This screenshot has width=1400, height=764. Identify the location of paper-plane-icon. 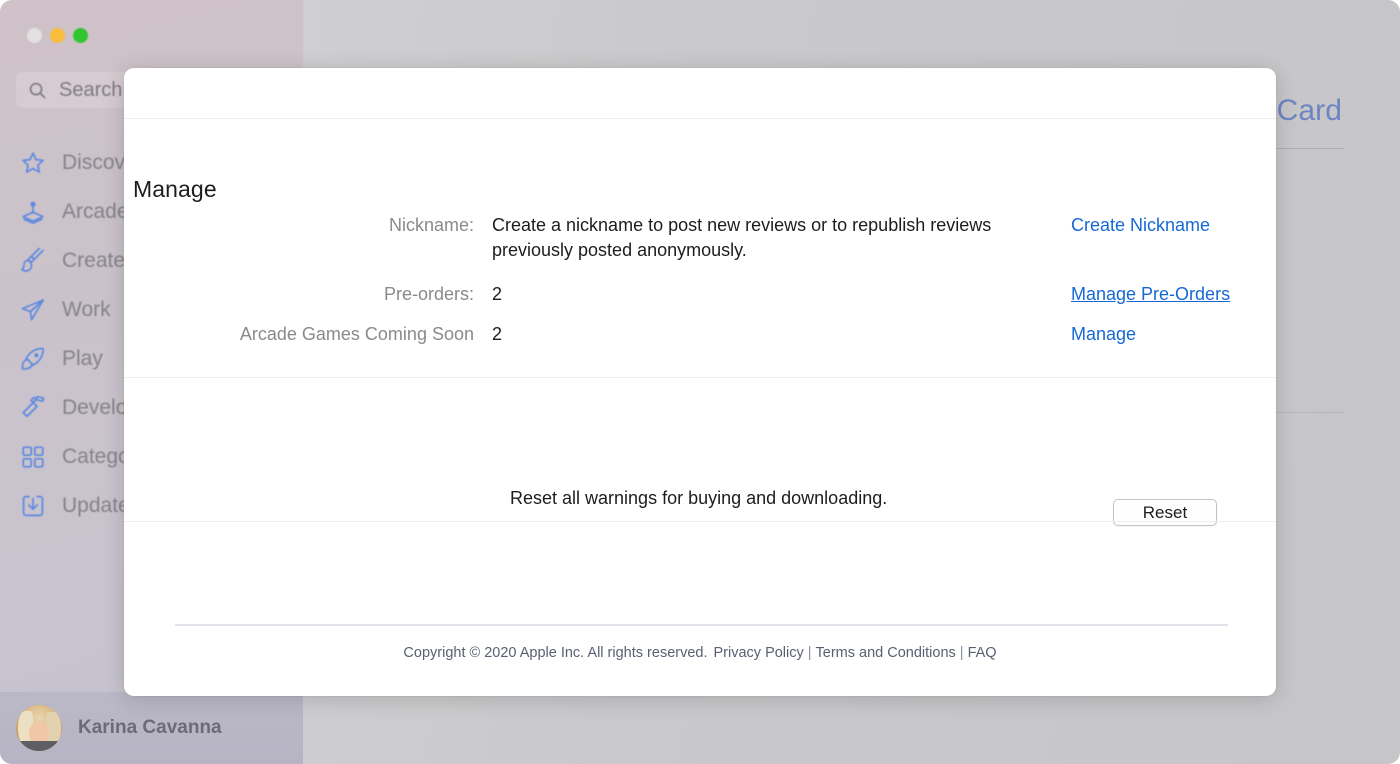
(33, 310).